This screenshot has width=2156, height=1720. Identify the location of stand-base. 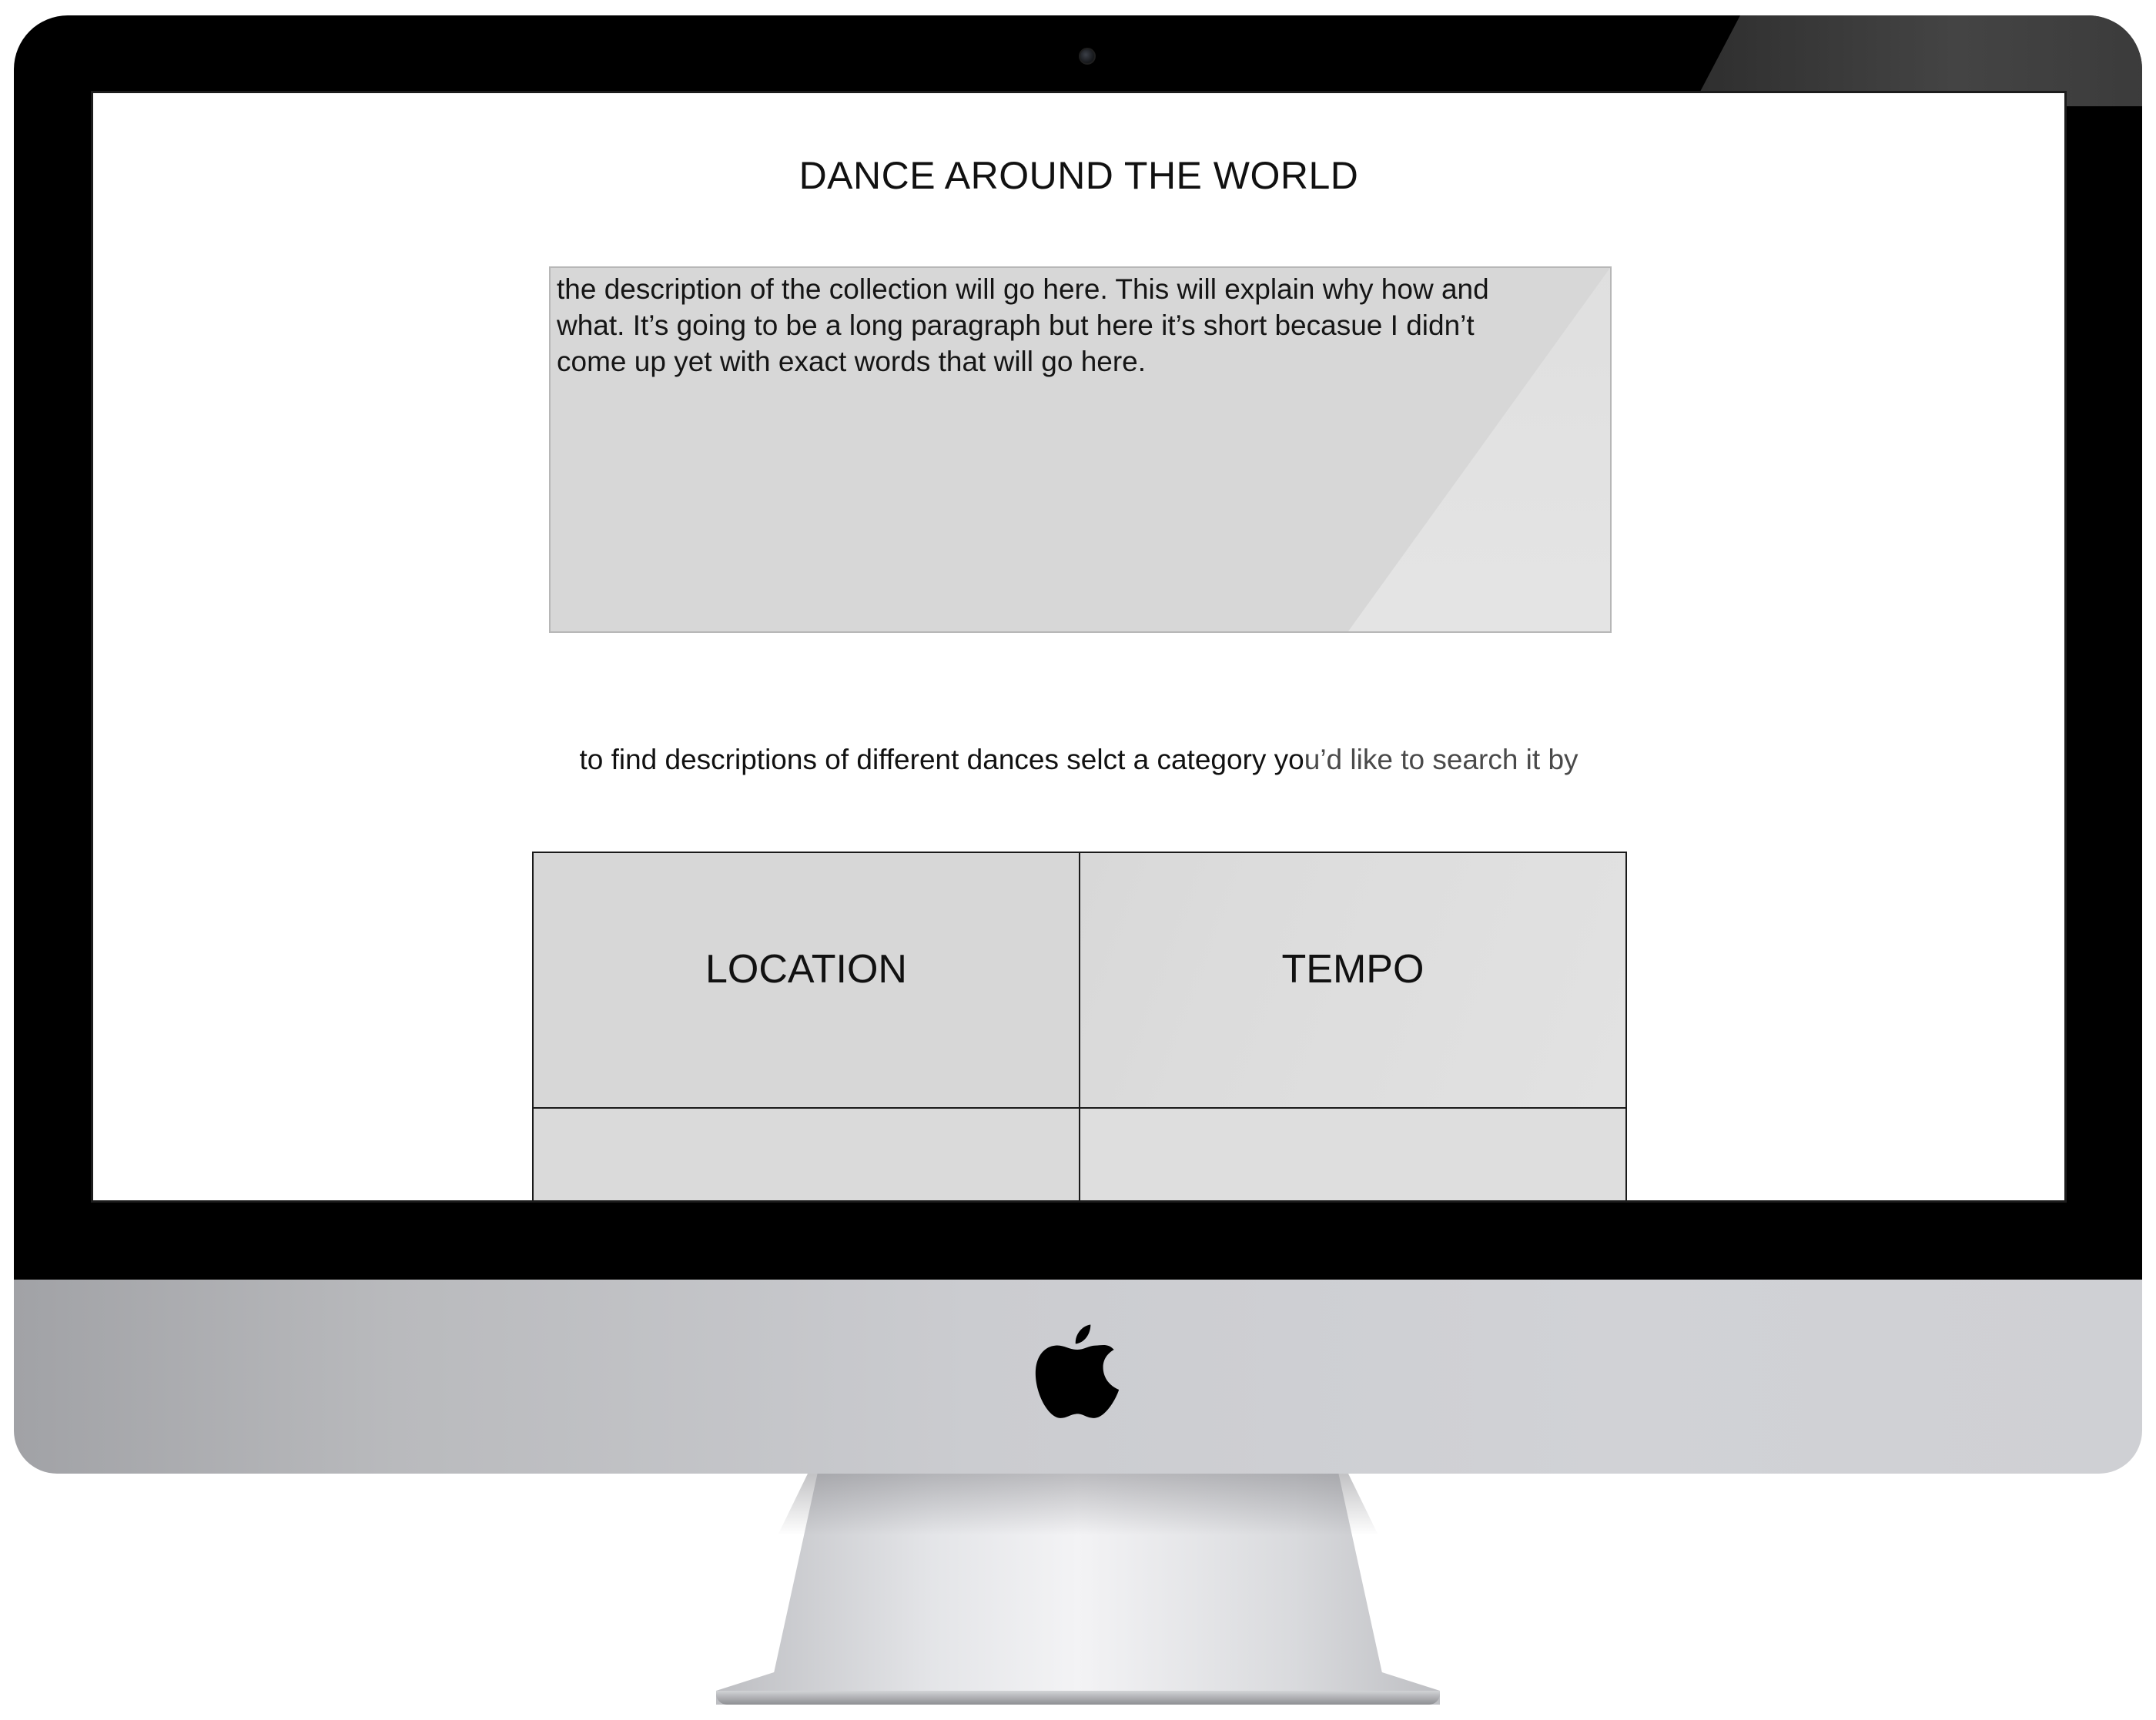
(1078, 1698).